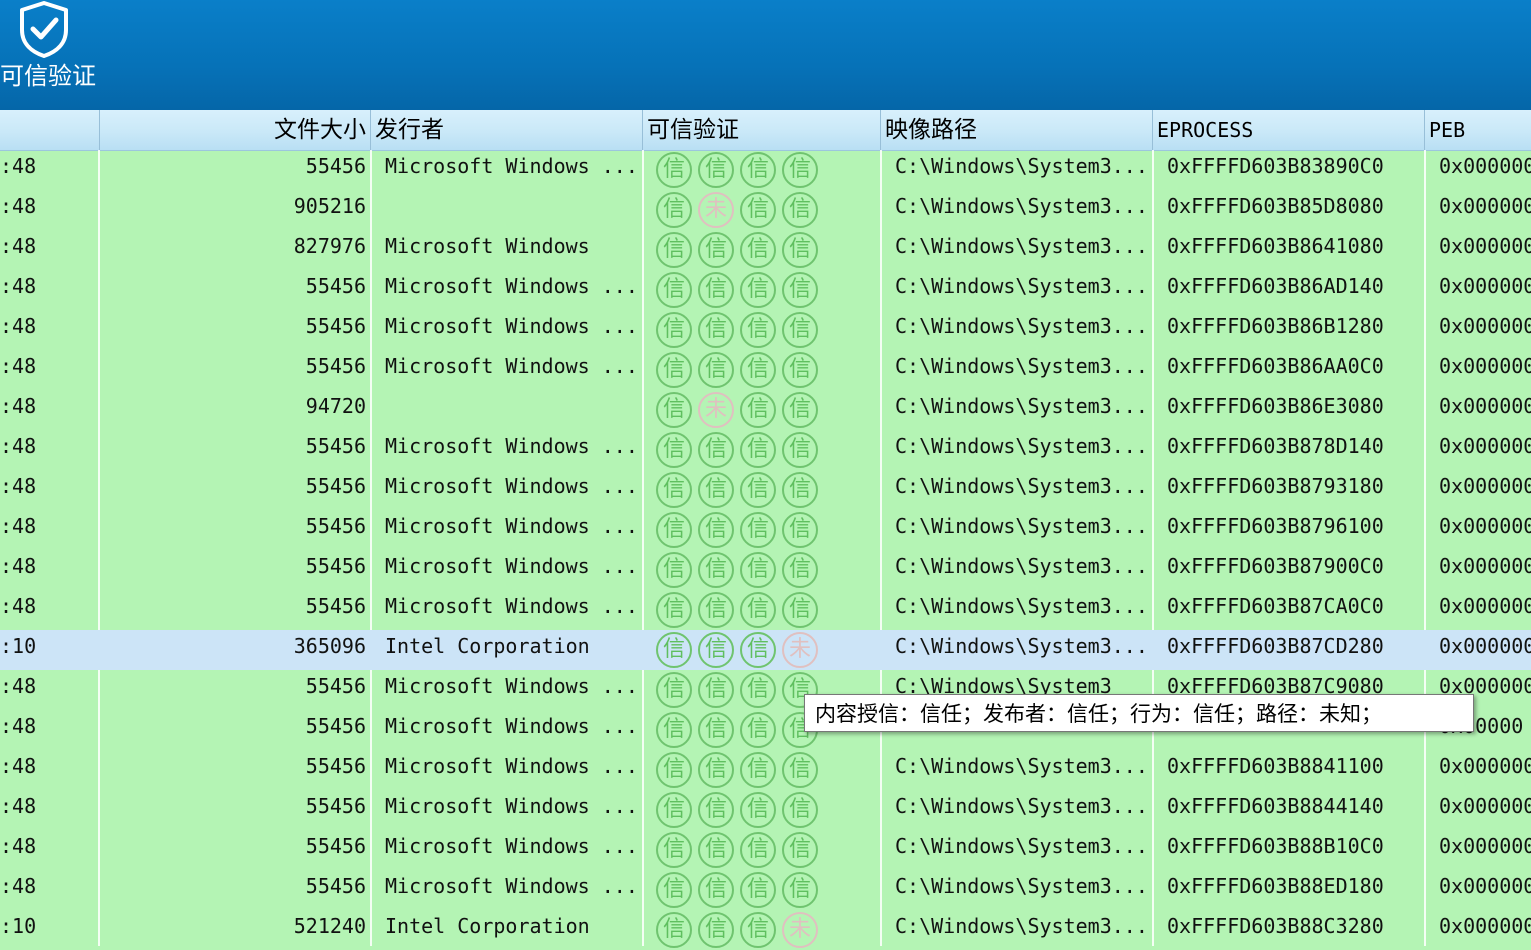 This screenshot has width=1531, height=950. I want to click on column-header-peb: PEB, so click(1478, 130).